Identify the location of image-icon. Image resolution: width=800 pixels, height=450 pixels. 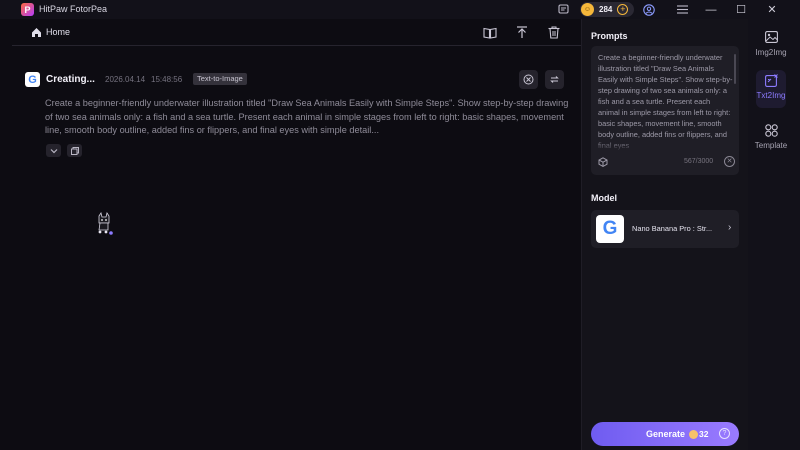
(771, 37).